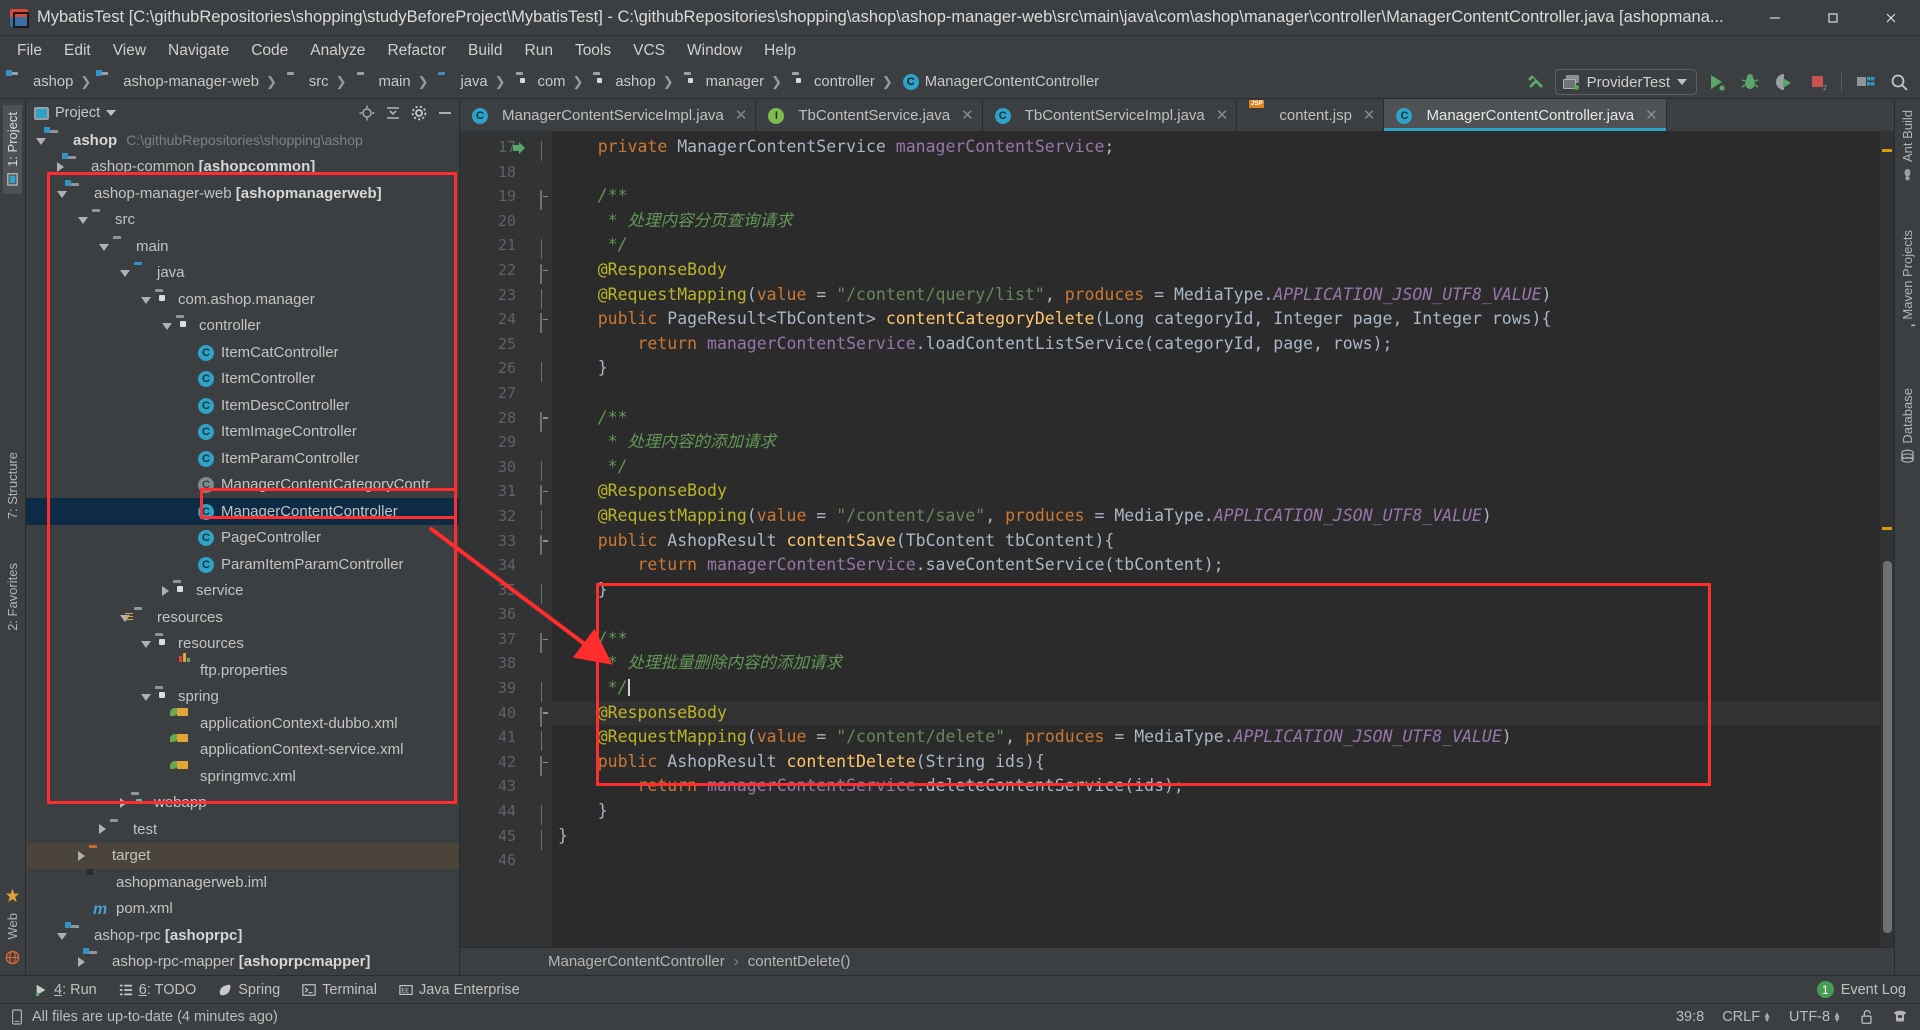 The width and height of the screenshot is (1920, 1030). I want to click on tree-node: controller, so click(242, 326).